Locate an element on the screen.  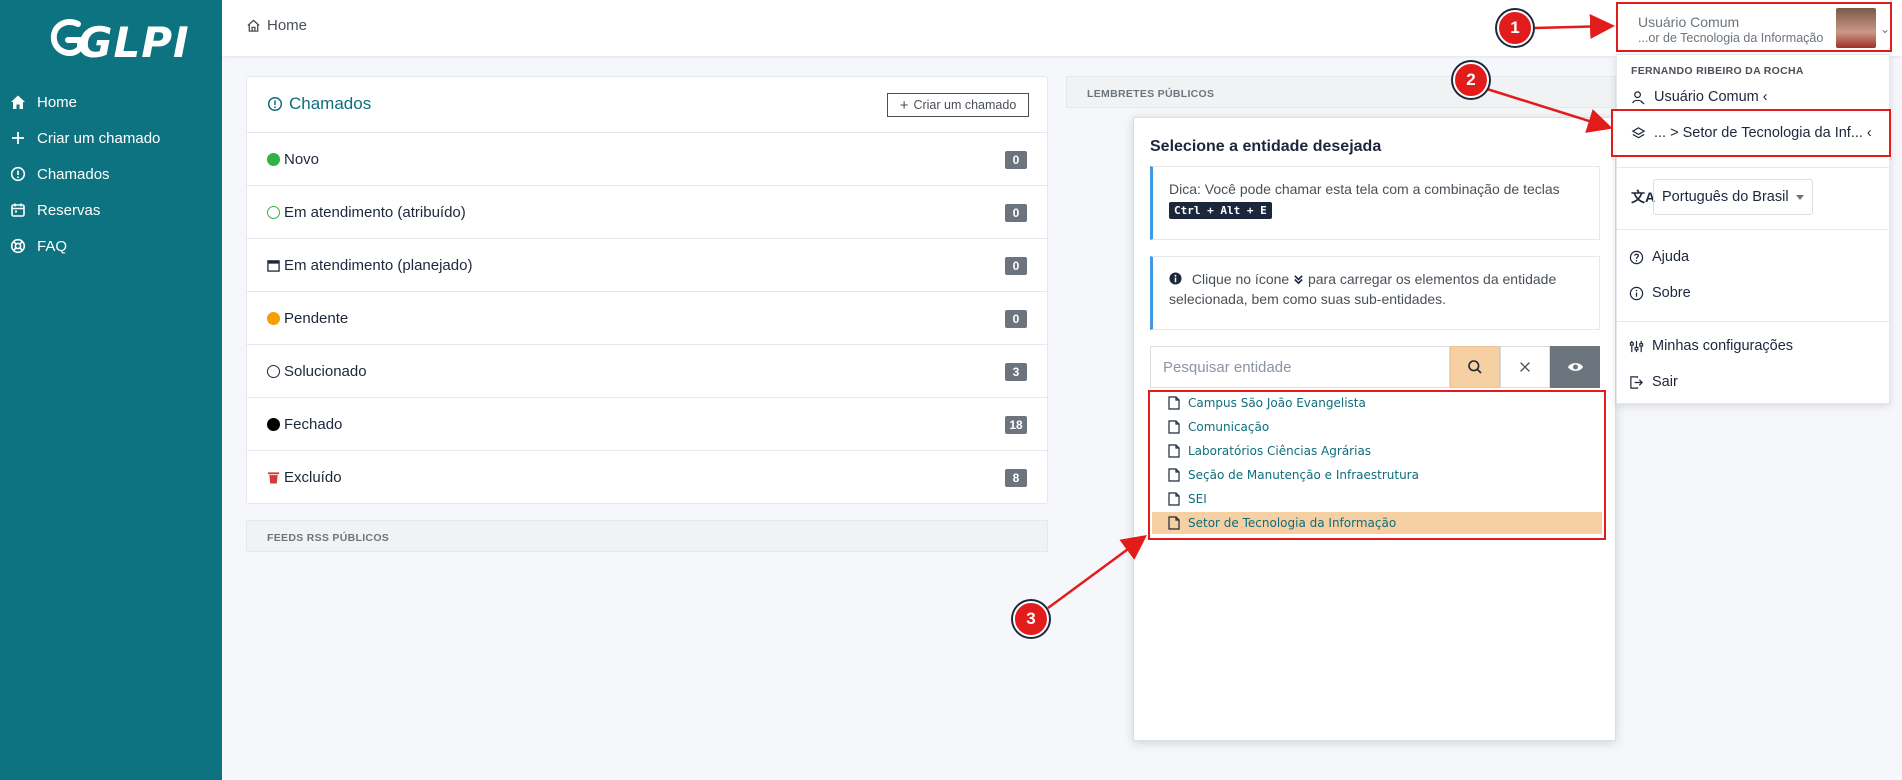
close-icon is located at coordinates (1525, 367).